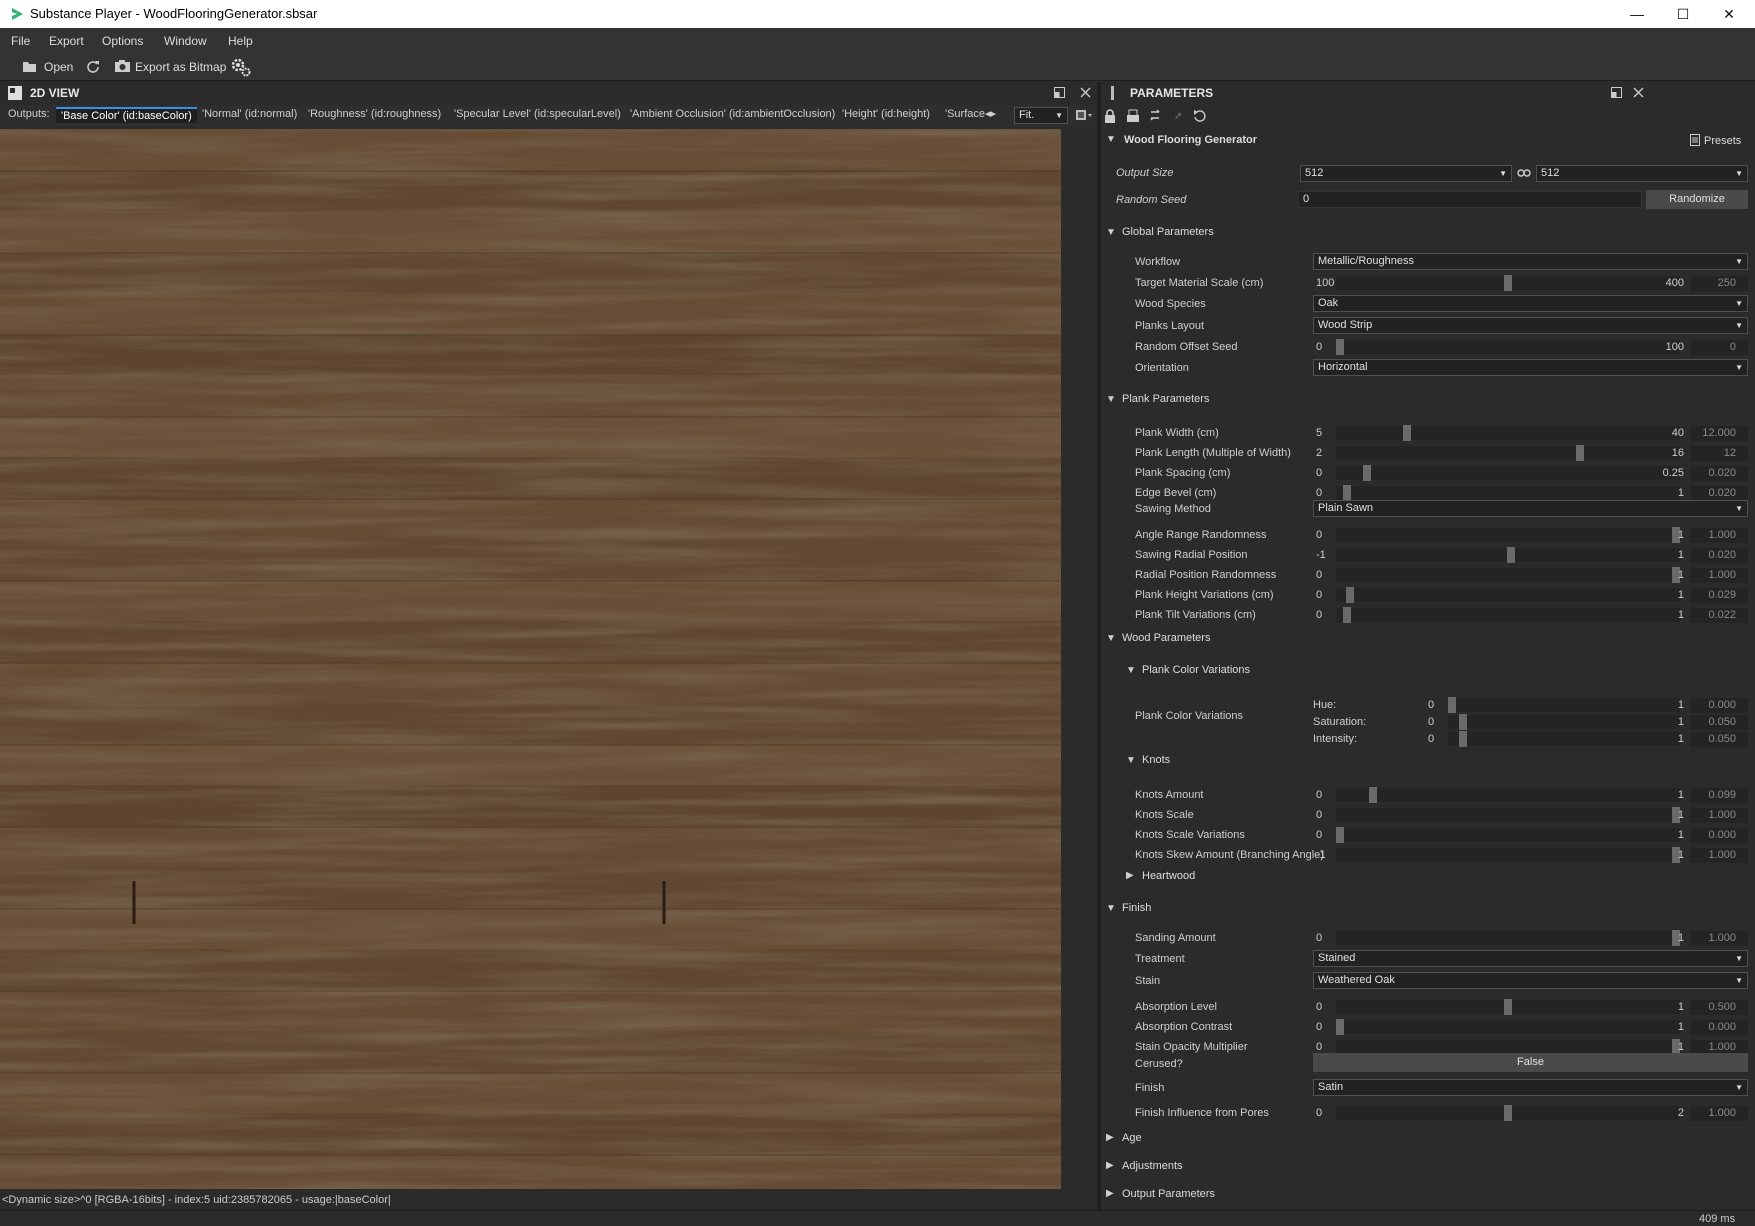  What do you see at coordinates (886, 114) in the screenshot?
I see `tab-height: 'Height' (id:height)` at bounding box center [886, 114].